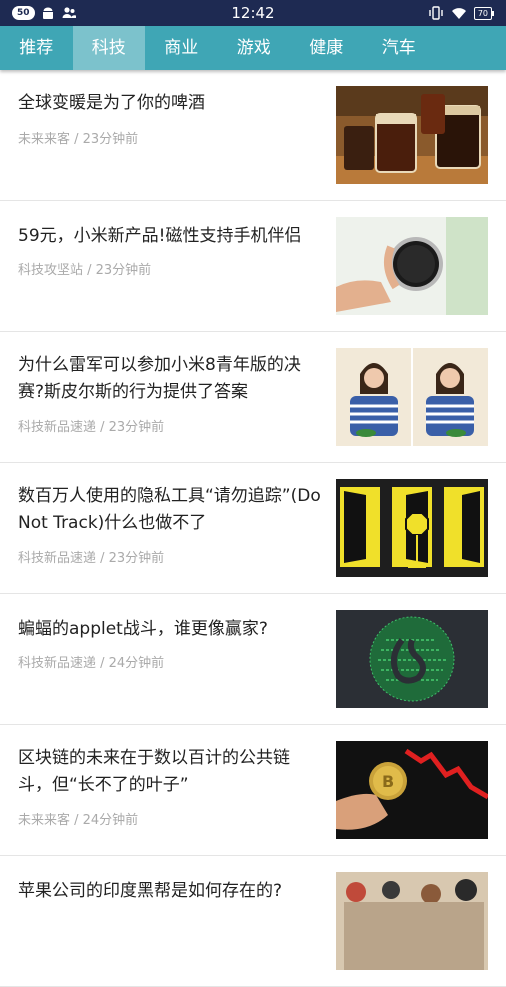 Image resolution: width=506 pixels, height=987 pixels. What do you see at coordinates (150, 891) in the screenshot?
I see `article-title: 苹果公司的印度黑帮是如何存在的?` at bounding box center [150, 891].